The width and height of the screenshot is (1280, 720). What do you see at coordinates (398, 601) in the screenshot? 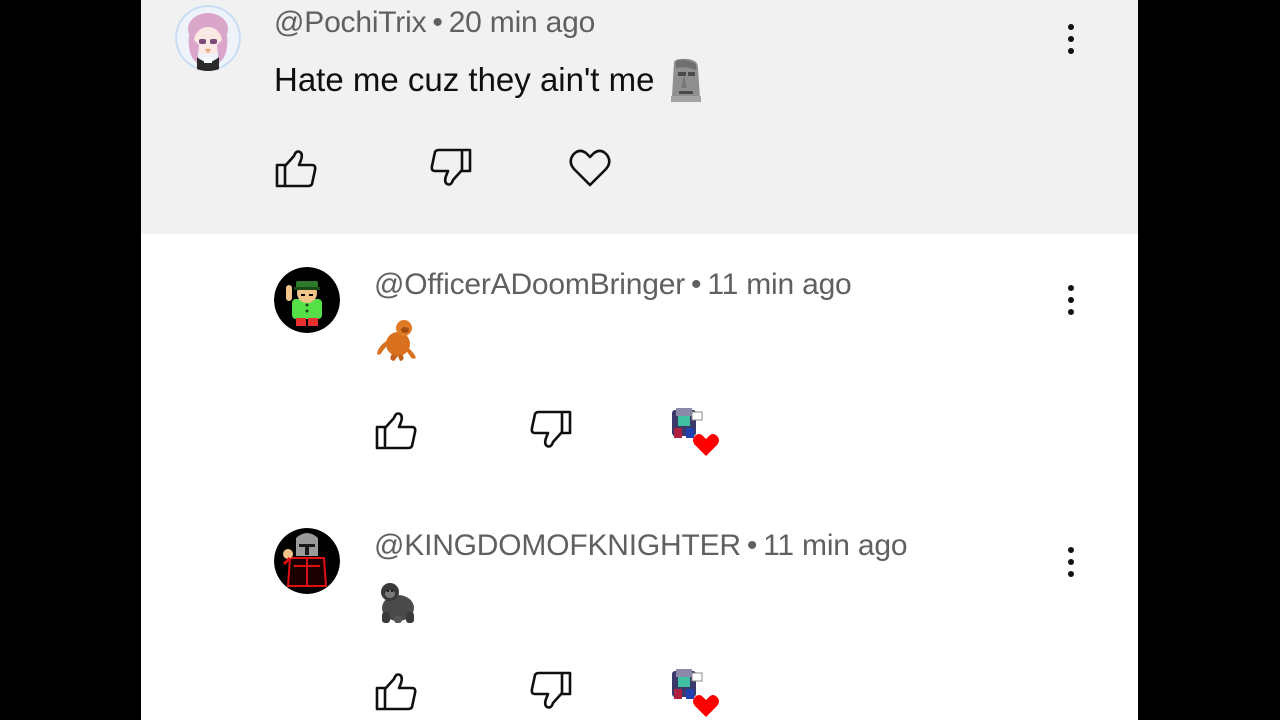
I see `gorilla-emoji` at bounding box center [398, 601].